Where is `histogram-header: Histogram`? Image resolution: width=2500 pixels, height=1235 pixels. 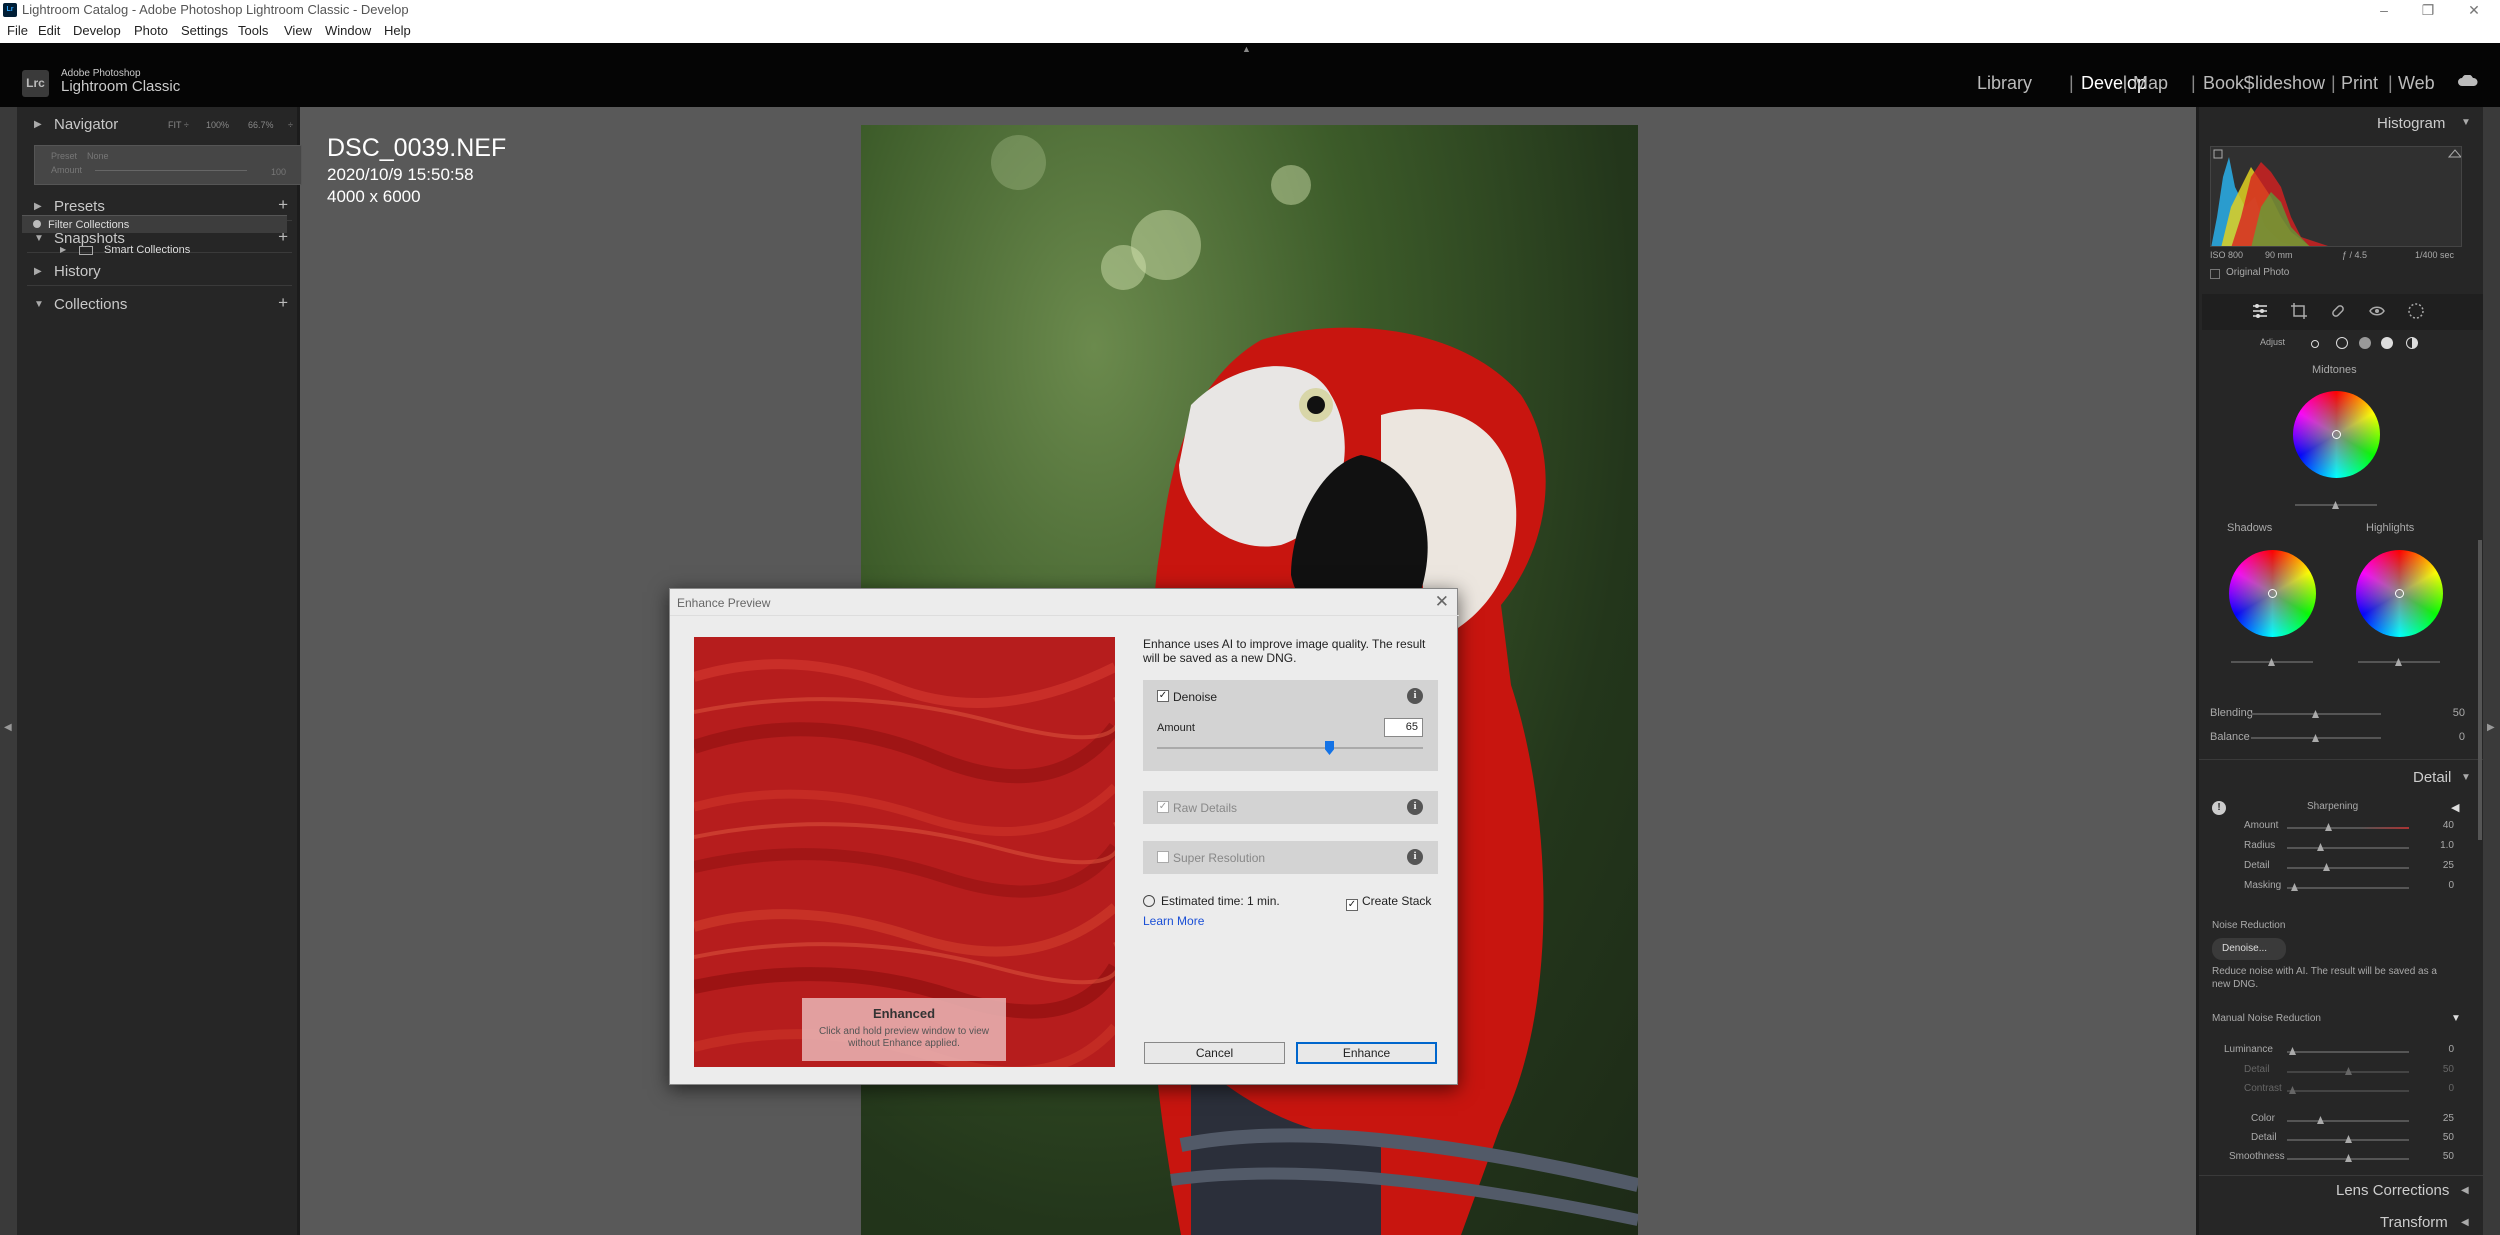 histogram-header: Histogram is located at coordinates (2411, 123).